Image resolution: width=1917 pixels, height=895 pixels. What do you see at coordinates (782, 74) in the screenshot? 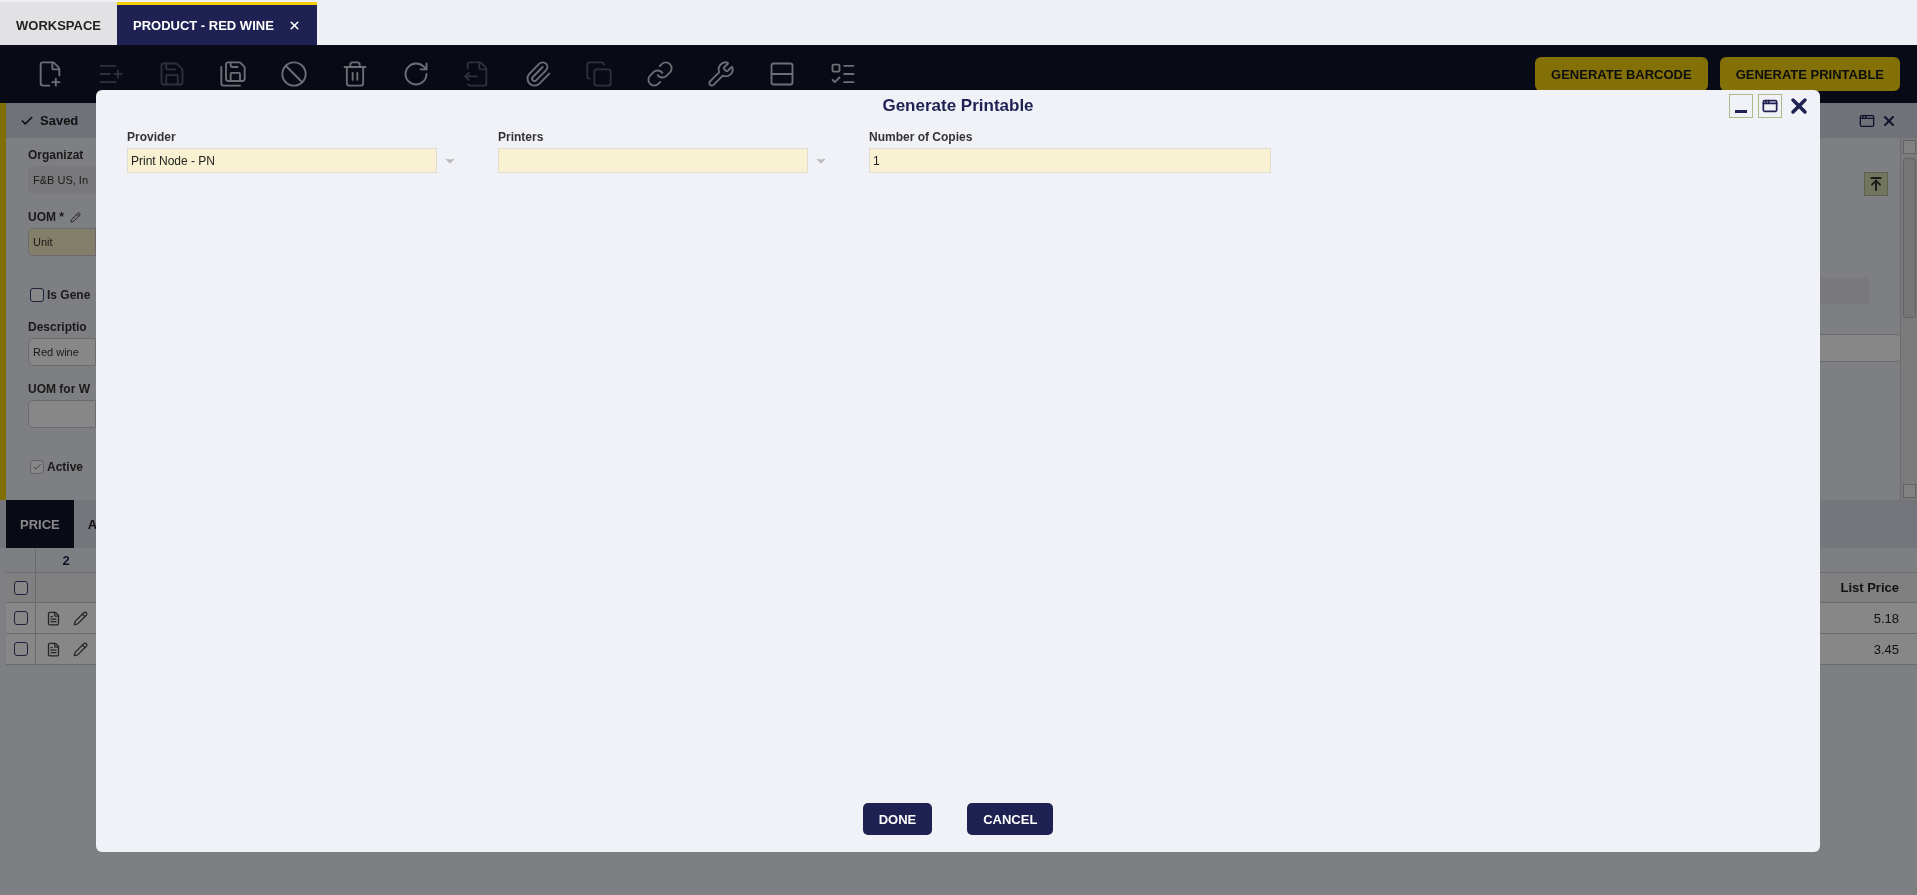
I see `rows-icon` at bounding box center [782, 74].